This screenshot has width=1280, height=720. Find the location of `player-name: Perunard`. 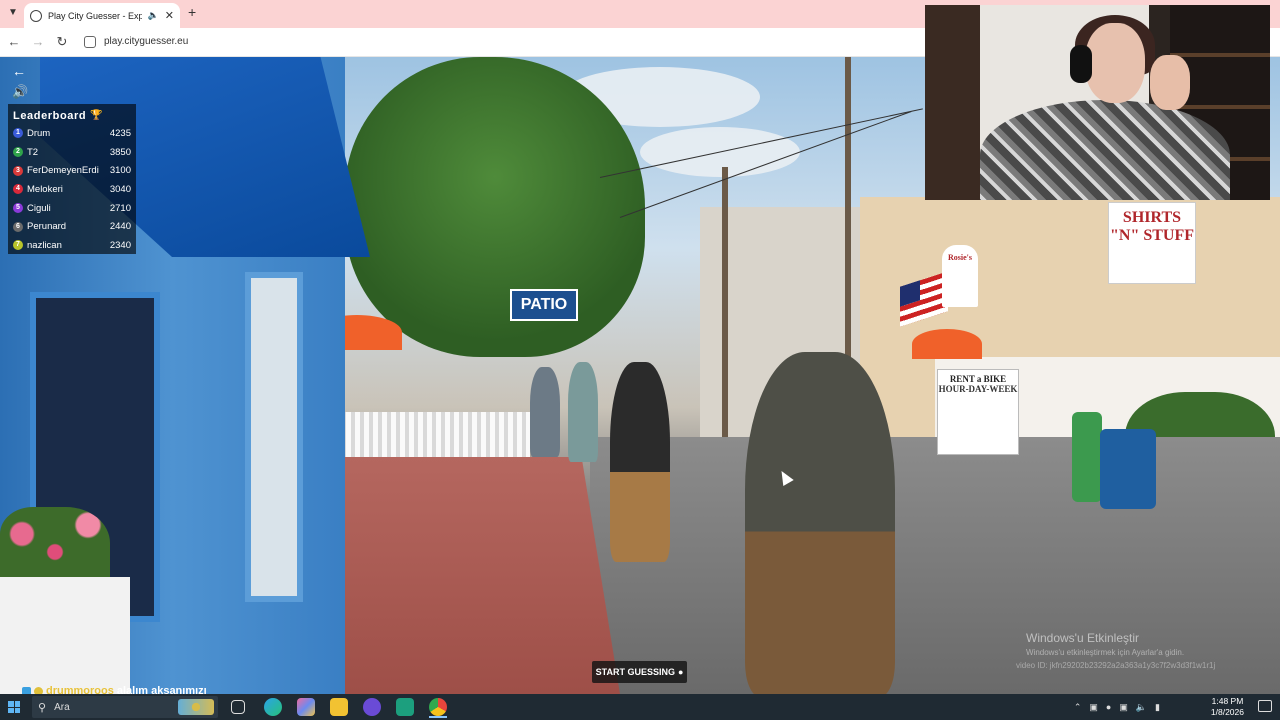

player-name: Perunard is located at coordinates (47, 227).